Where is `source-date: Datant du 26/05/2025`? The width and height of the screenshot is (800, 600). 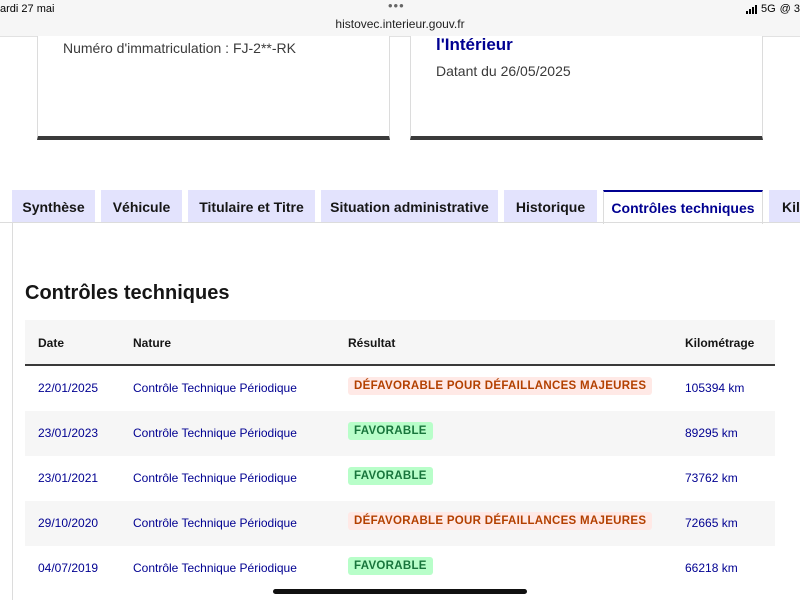
source-date: Datant du 26/05/2025 is located at coordinates (503, 71).